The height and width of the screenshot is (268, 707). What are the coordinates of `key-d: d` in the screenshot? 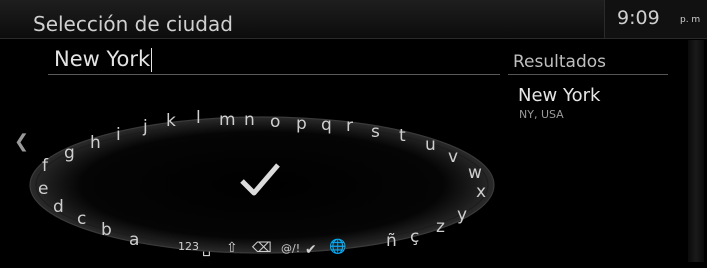 It's located at (58, 207).